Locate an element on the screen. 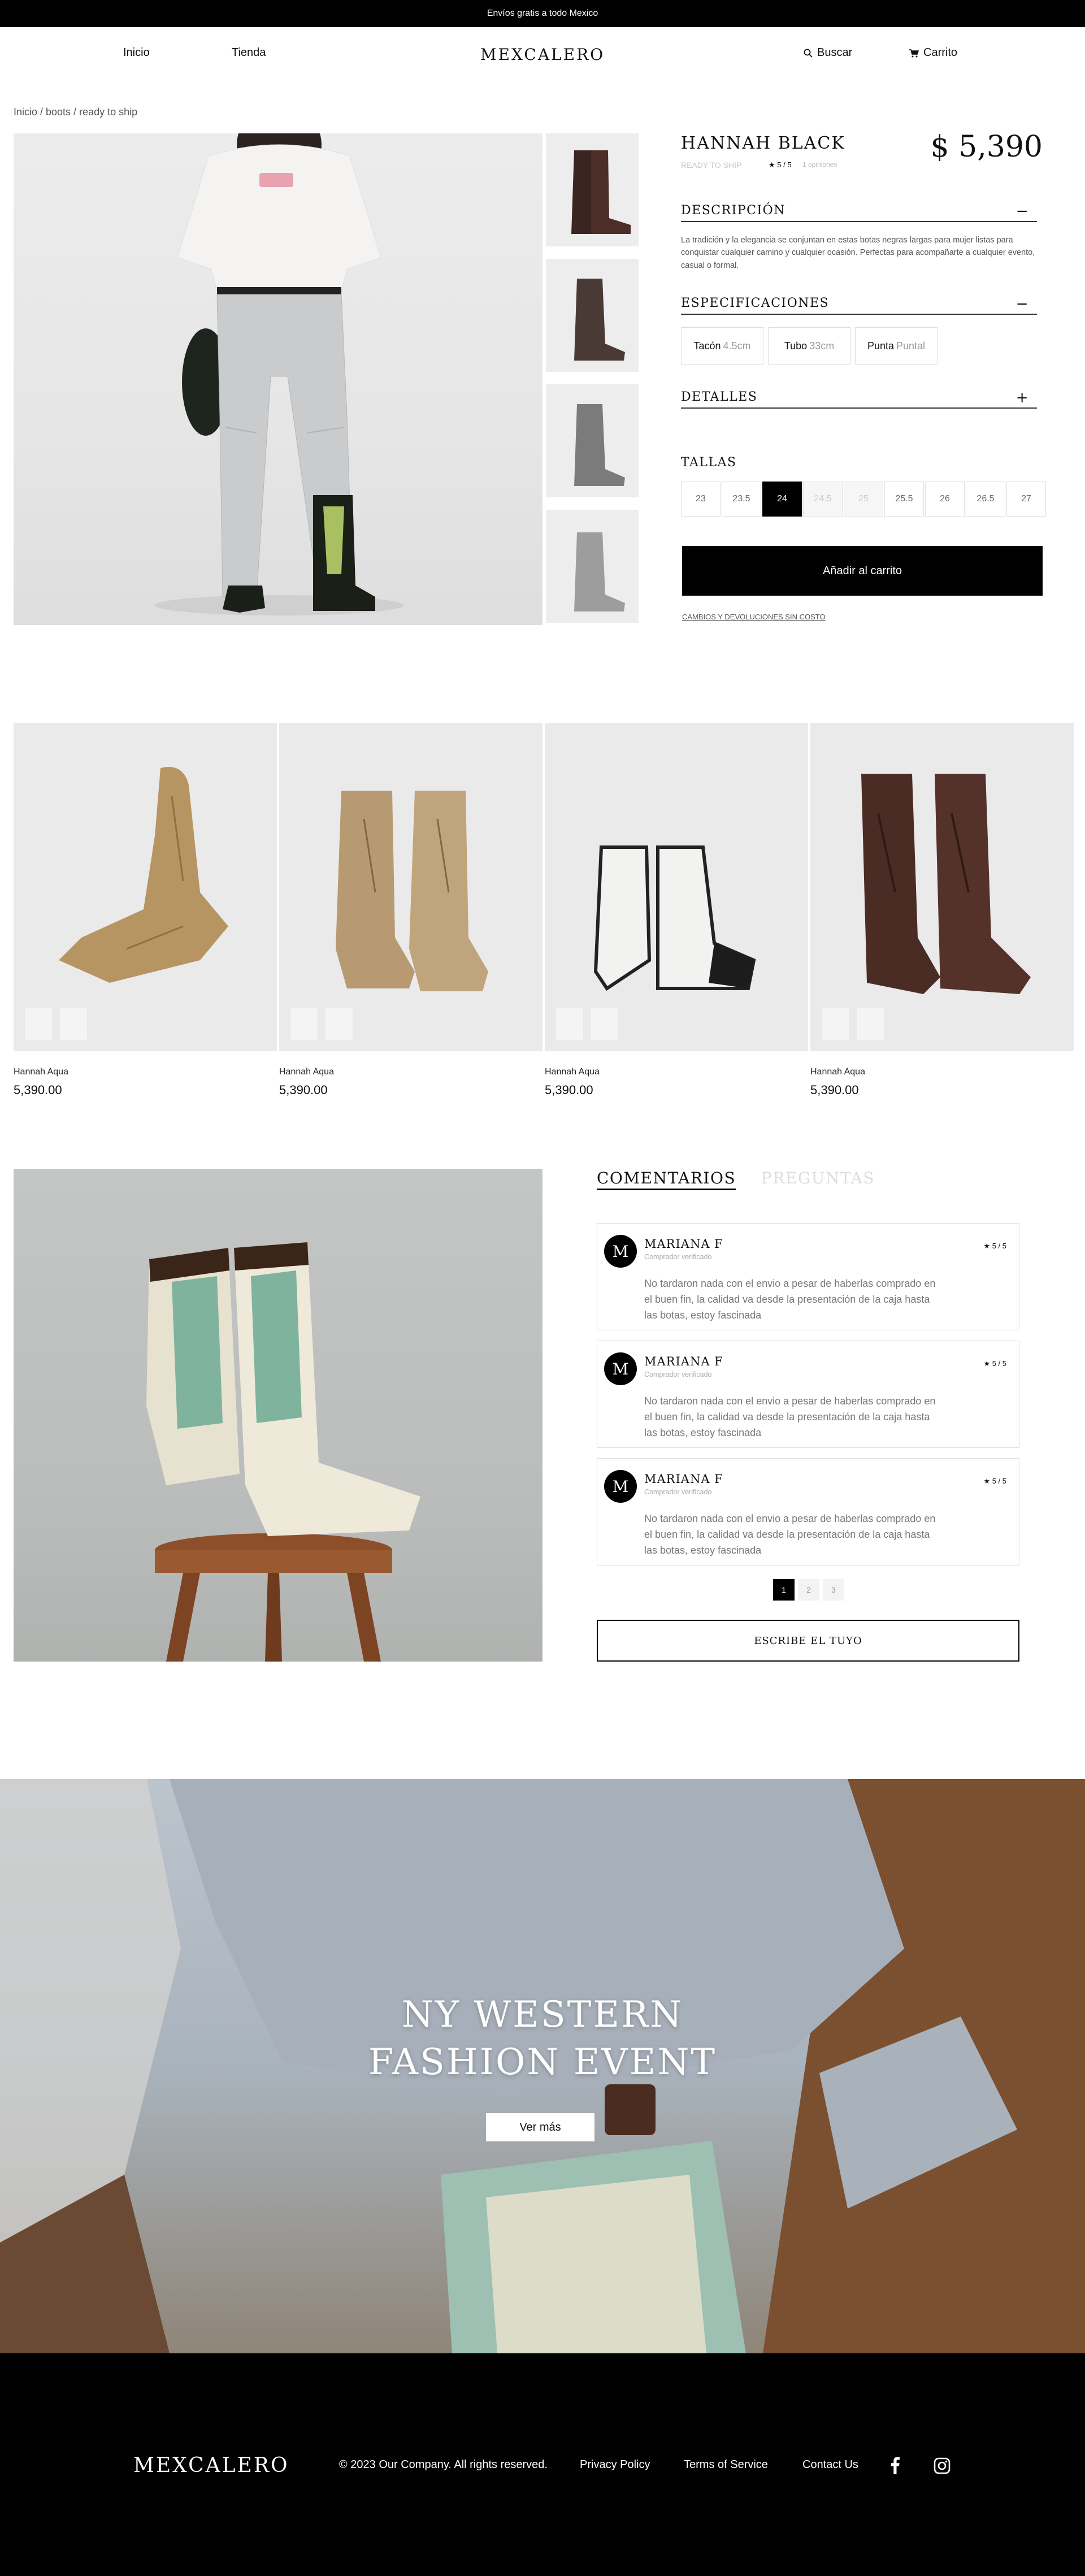 The width and height of the screenshot is (1085, 2576). reviews-feature-image is located at coordinates (278, 1415).